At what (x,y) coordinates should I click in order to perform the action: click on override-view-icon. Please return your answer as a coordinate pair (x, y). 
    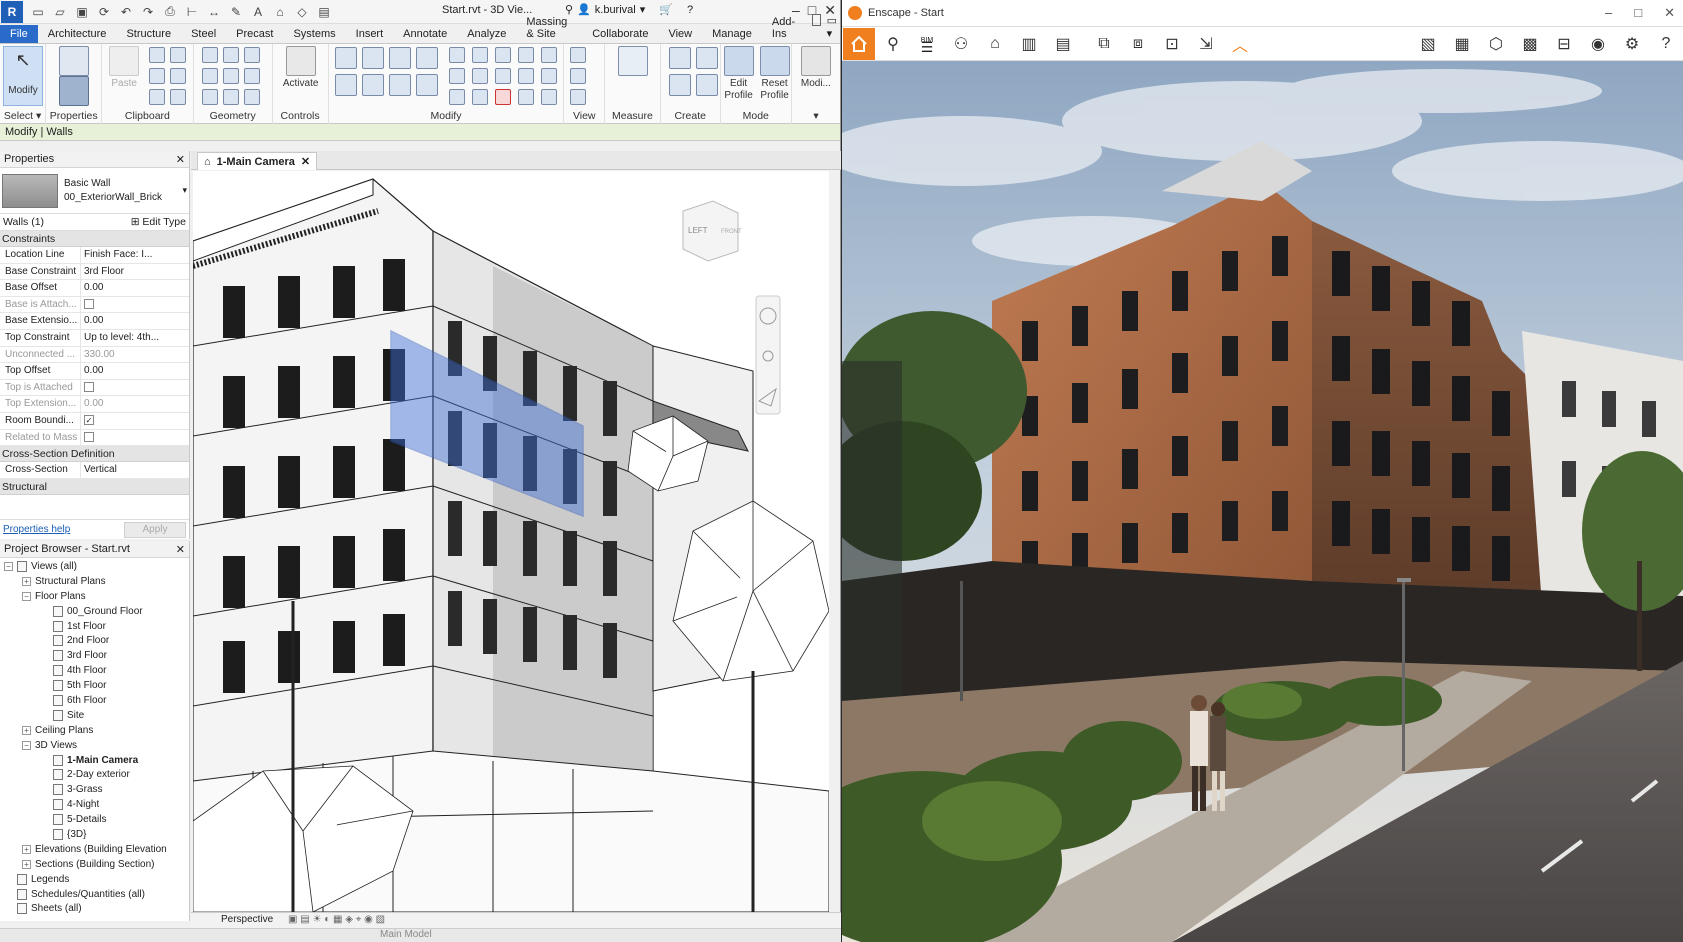
    Looking at the image, I should click on (578, 76).